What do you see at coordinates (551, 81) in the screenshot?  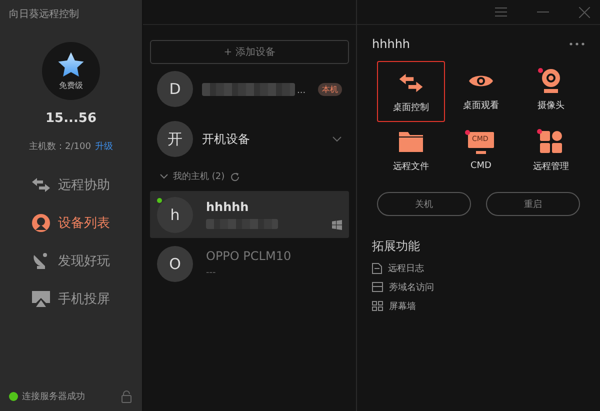 I see `webcam-icon` at bounding box center [551, 81].